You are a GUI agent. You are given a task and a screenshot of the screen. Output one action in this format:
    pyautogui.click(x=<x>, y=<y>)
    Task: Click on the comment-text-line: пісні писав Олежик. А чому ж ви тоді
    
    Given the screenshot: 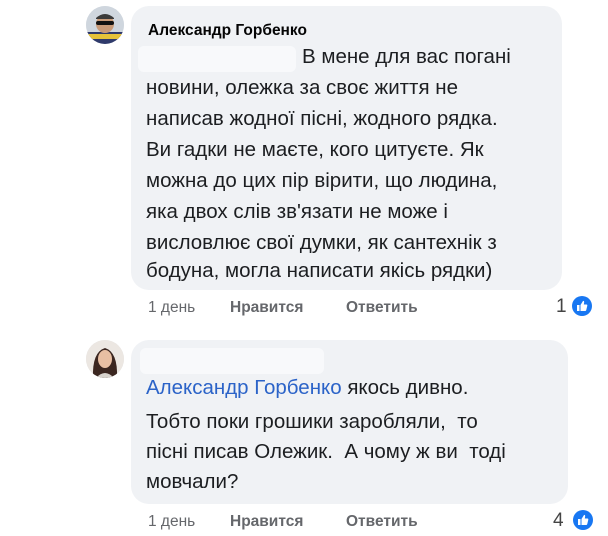 What is the action you would take?
    pyautogui.click(x=326, y=451)
    